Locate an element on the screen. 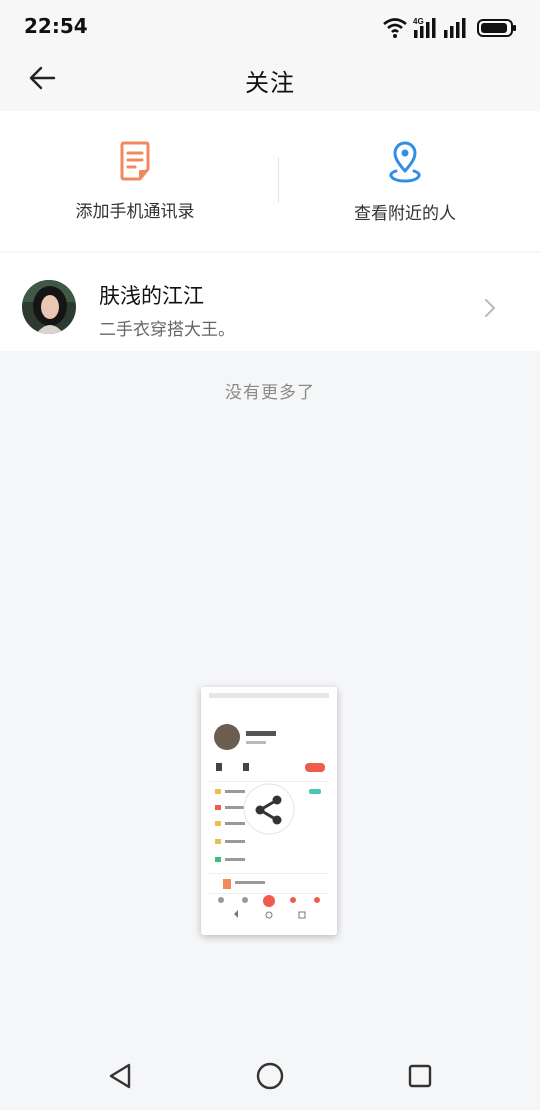  status-icons: 4G is located at coordinates (450, 28).